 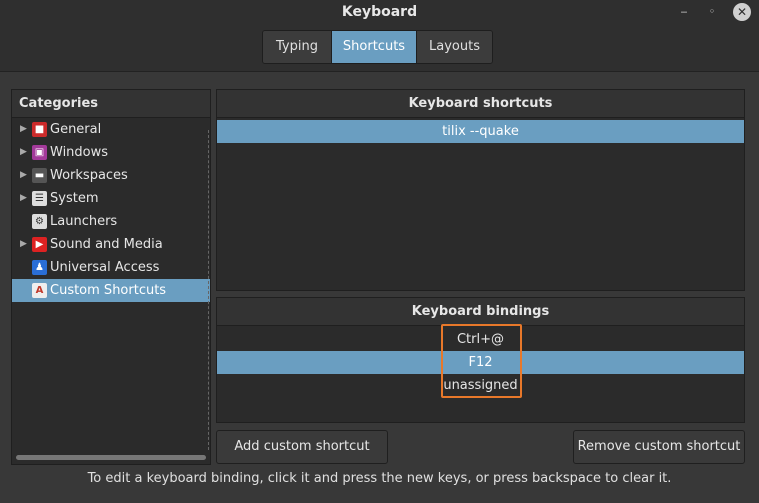 I want to click on universal-access-icon: ♟, so click(x=39, y=267).